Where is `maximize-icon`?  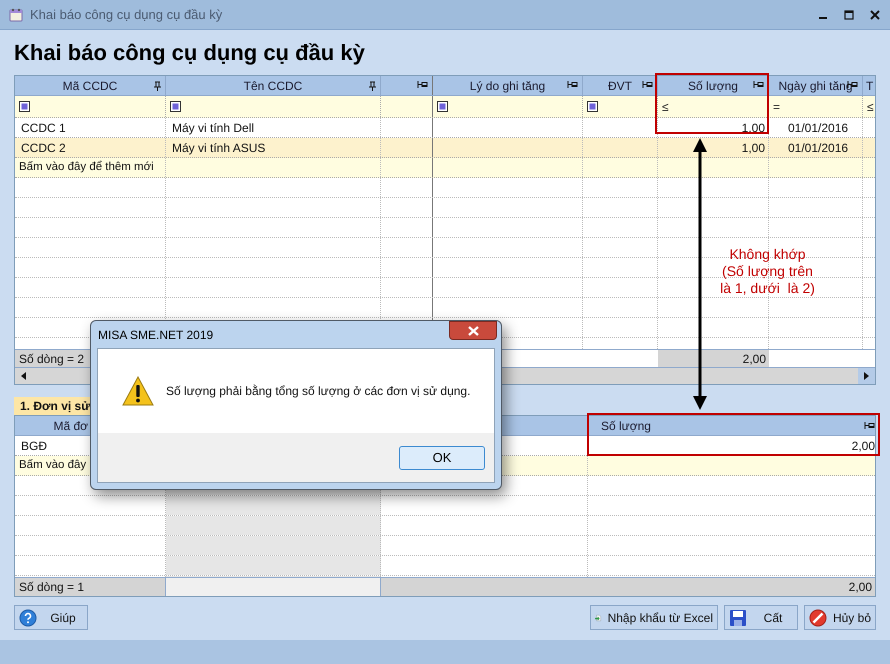 maximize-icon is located at coordinates (849, 15).